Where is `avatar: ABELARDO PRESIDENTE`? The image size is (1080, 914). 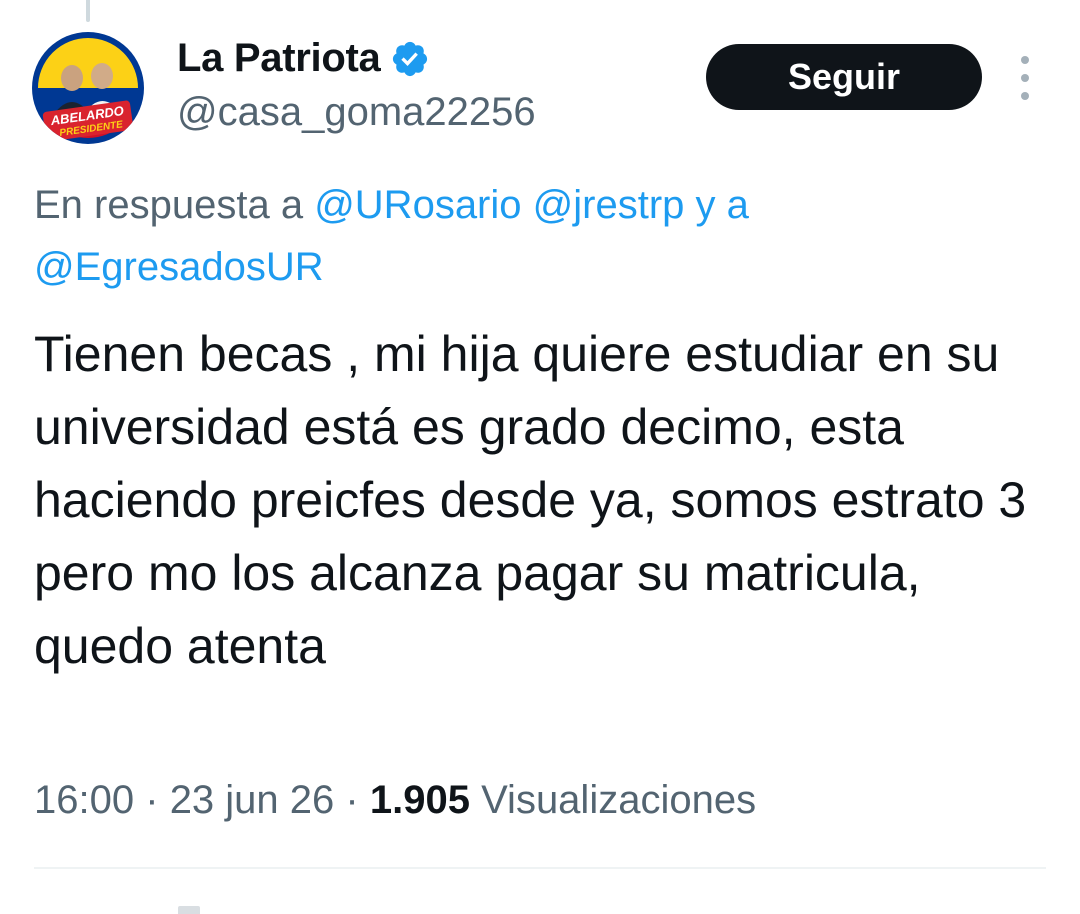
avatar: ABELARDO PRESIDENTE is located at coordinates (88, 88).